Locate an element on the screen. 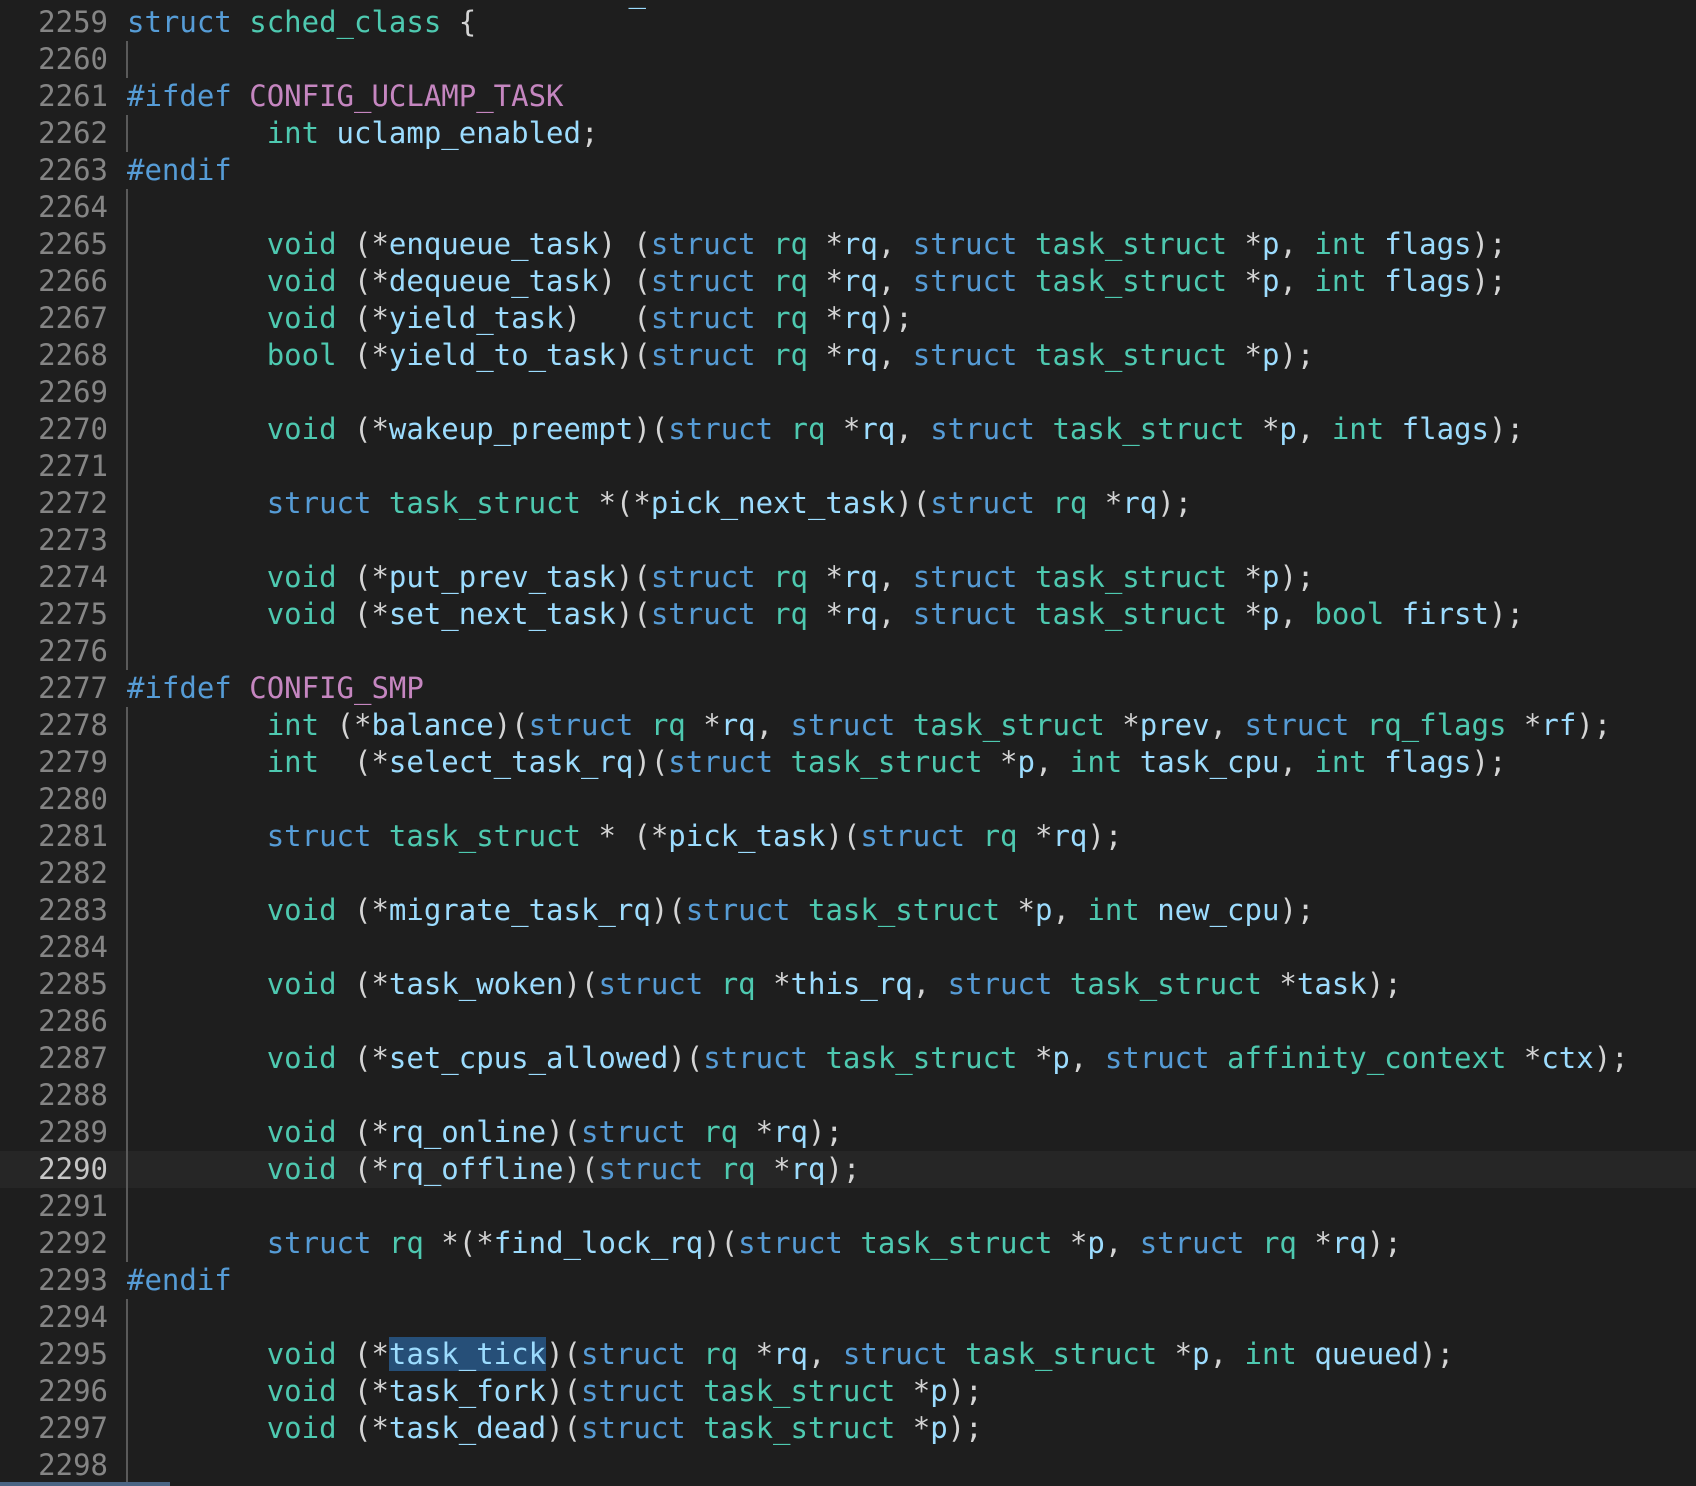  code-token: *(* is located at coordinates (615, 503).